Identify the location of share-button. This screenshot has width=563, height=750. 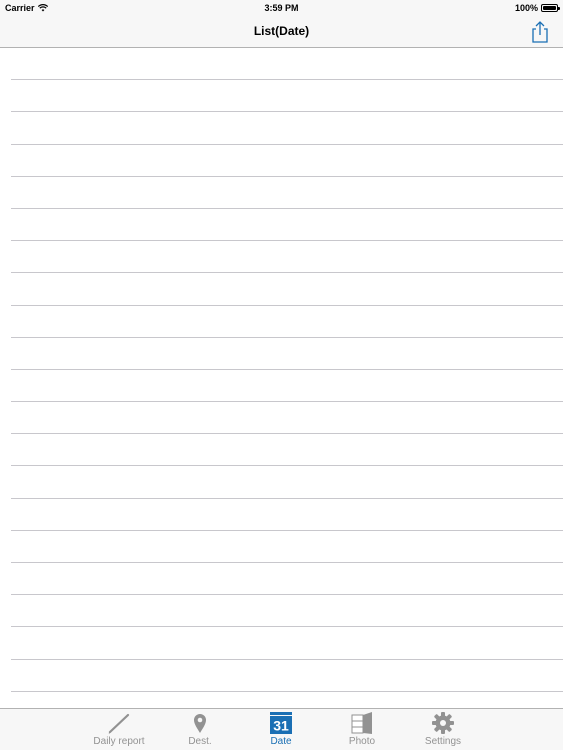
(540, 32).